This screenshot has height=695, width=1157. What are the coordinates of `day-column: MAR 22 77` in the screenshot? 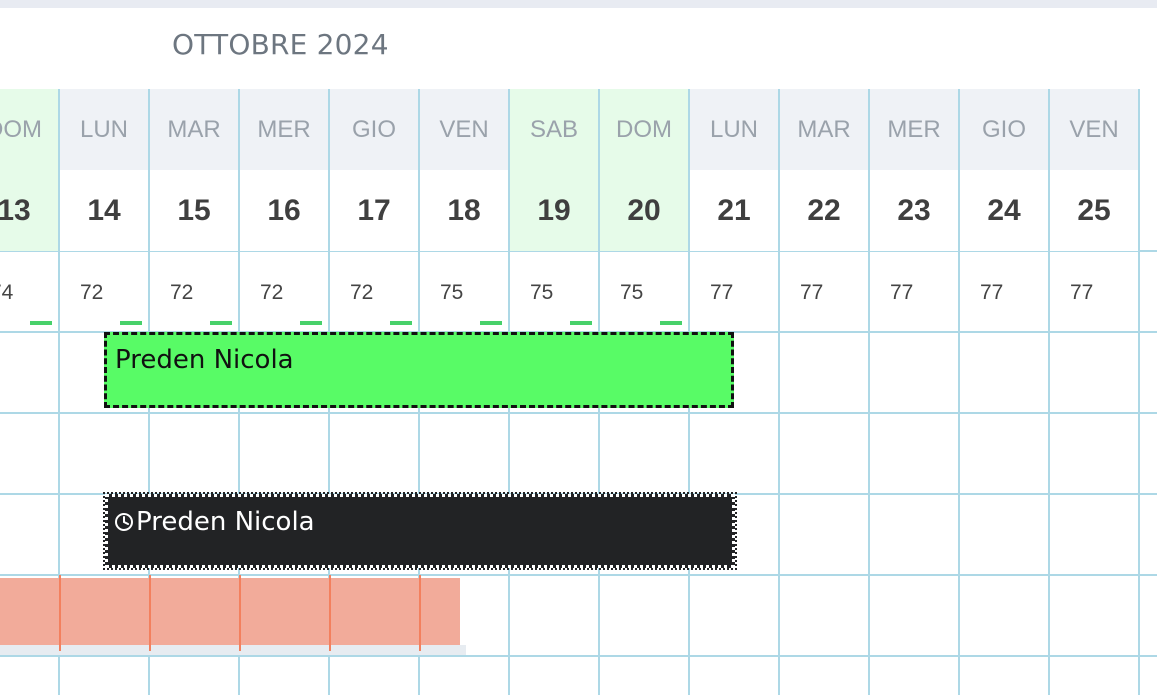 It's located at (825, 392).